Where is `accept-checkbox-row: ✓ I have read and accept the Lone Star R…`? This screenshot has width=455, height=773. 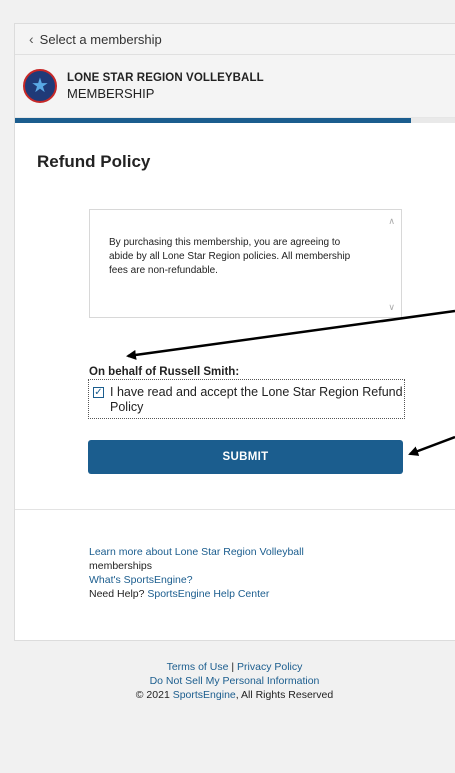
accept-checkbox-row: ✓ I have read and accept the Lone Star R… is located at coordinates (246, 399).